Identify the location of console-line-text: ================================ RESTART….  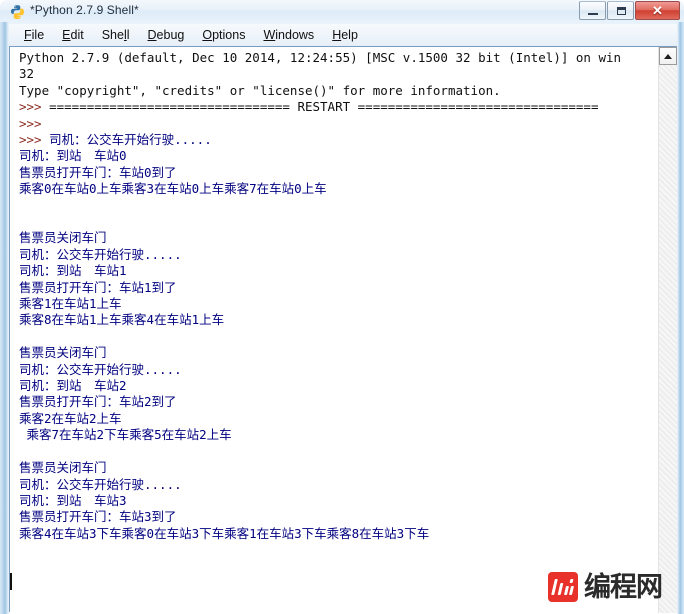
(320, 107).